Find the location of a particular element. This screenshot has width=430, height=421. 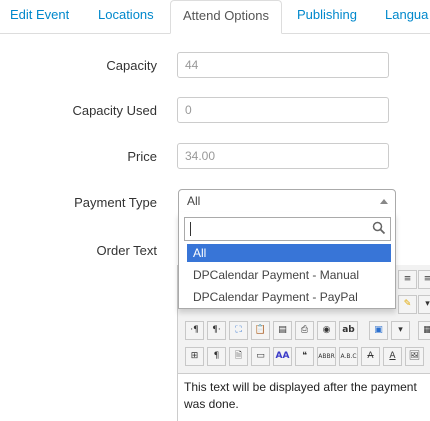

payment-type-selected: All is located at coordinates (194, 201).